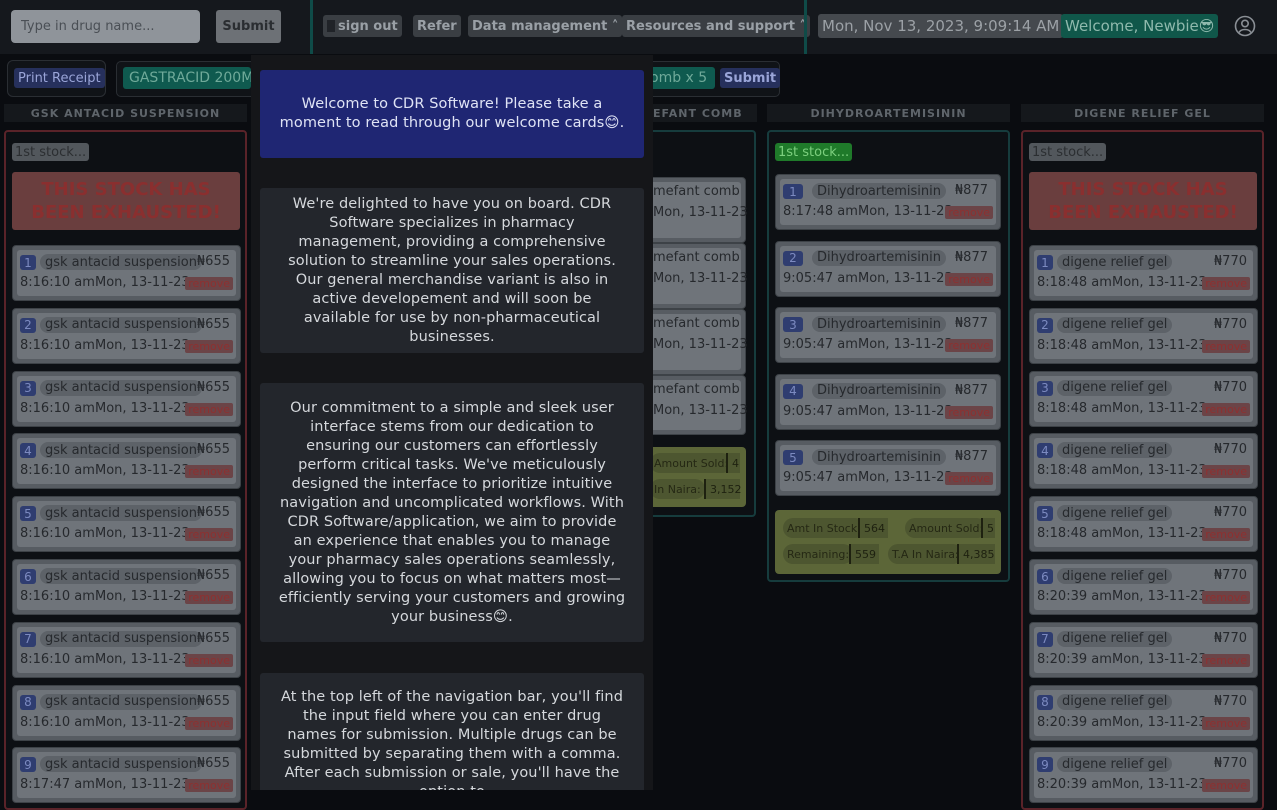 The width and height of the screenshot is (1277, 810). What do you see at coordinates (105, 26) in the screenshot?
I see `drug-search-input` at bounding box center [105, 26].